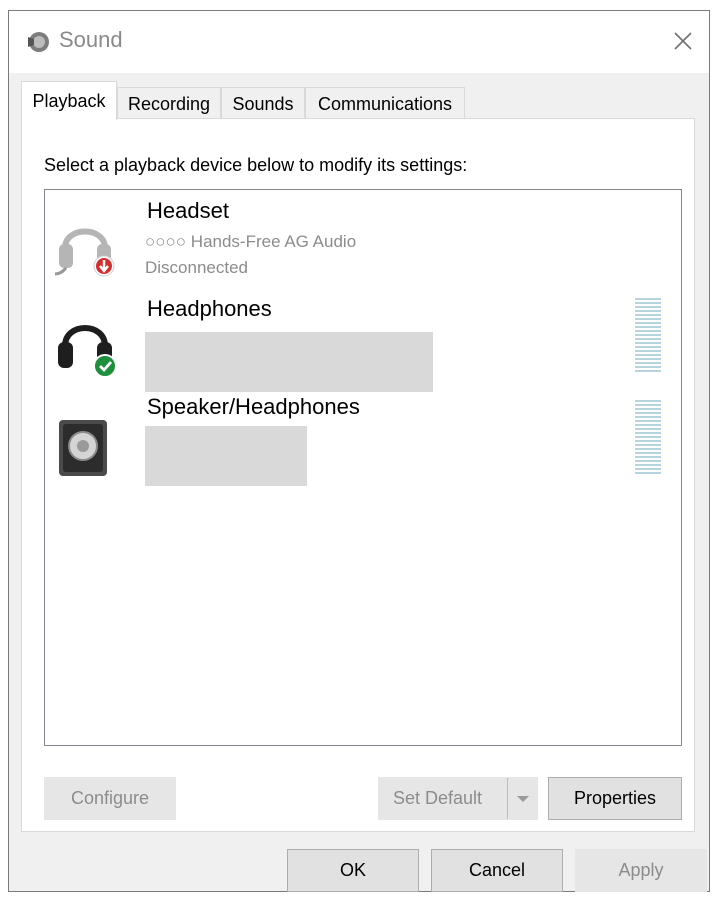 This screenshot has height=900, width=714. Describe the element at coordinates (683, 41) in the screenshot. I see `close-icon` at that location.